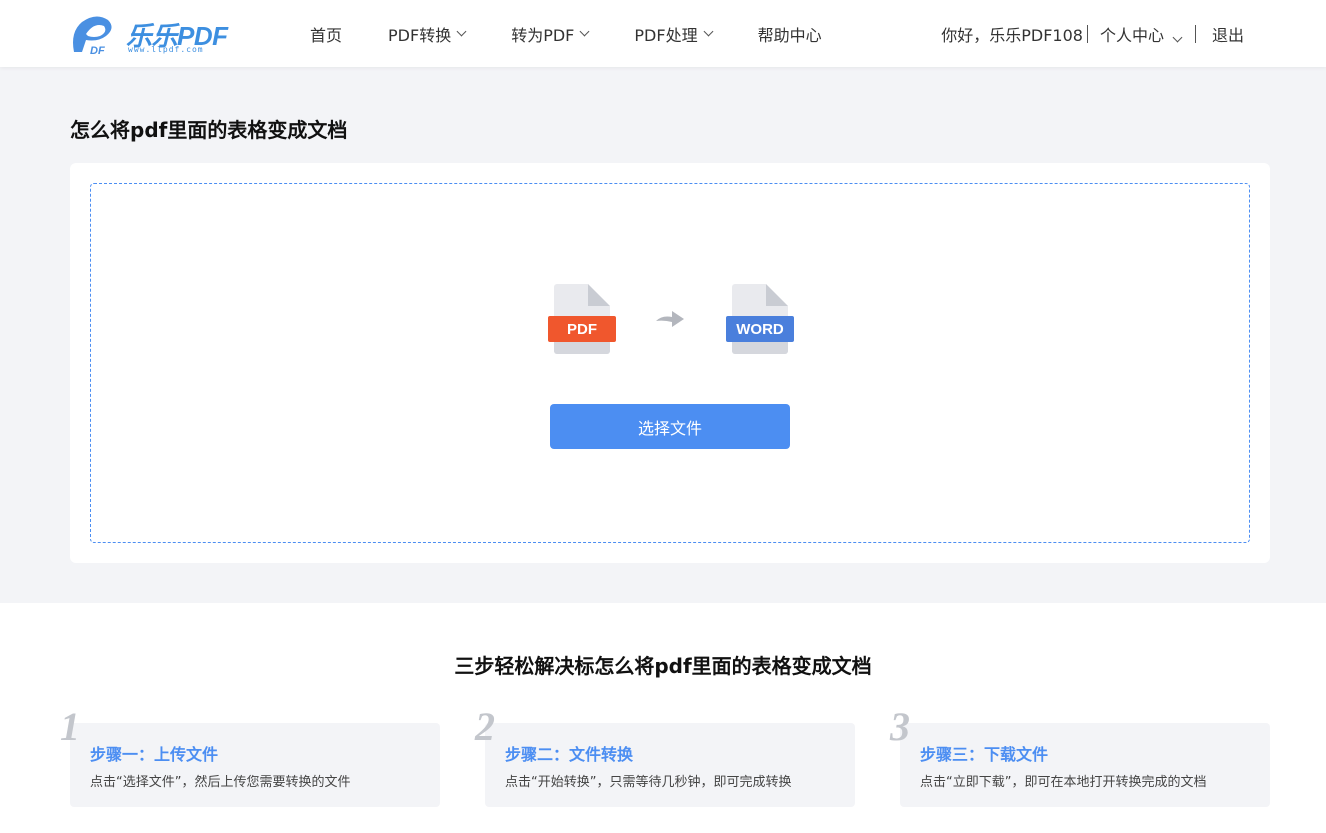 This screenshot has height=833, width=1326. I want to click on svg-text: DF, so click(97, 50).